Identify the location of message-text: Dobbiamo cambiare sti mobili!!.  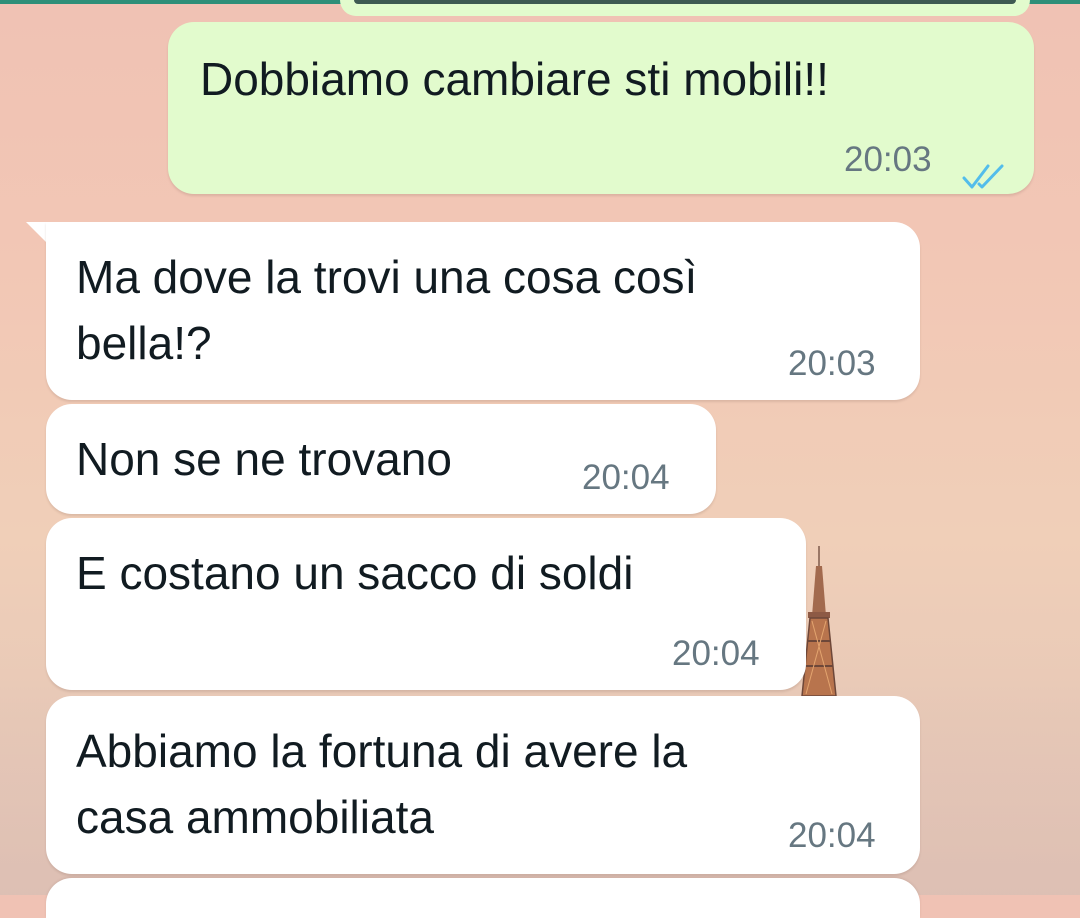
(514, 79).